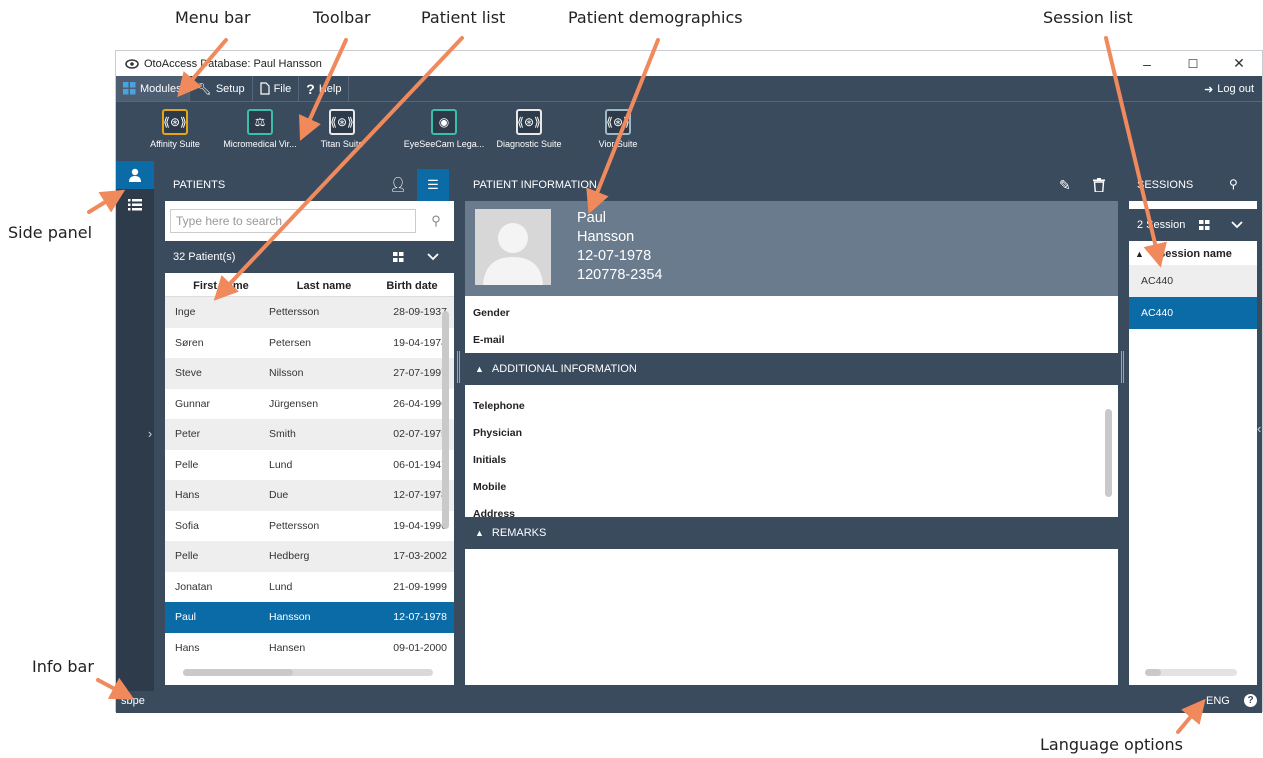  Describe the element at coordinates (1218, 701) in the screenshot. I see `language-selector: ENG` at that location.